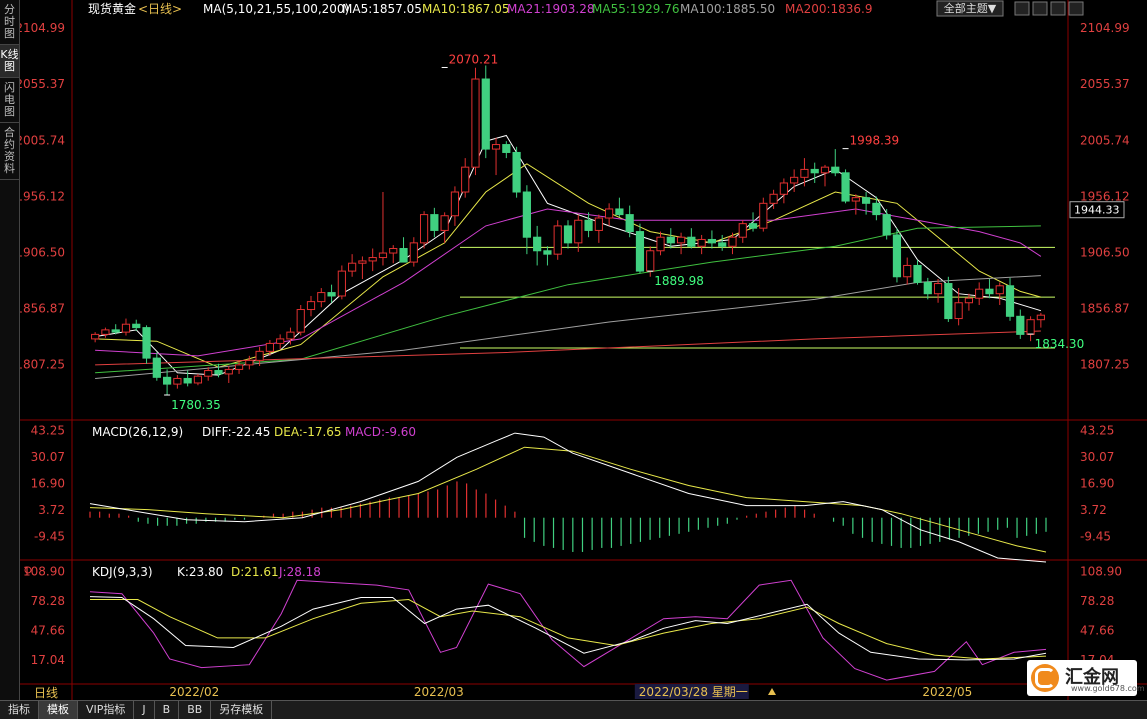 Image resolution: width=1147 pixels, height=719 pixels. What do you see at coordinates (106, 710) in the screenshot?
I see `bottom-tab-2: VIP指标` at bounding box center [106, 710].